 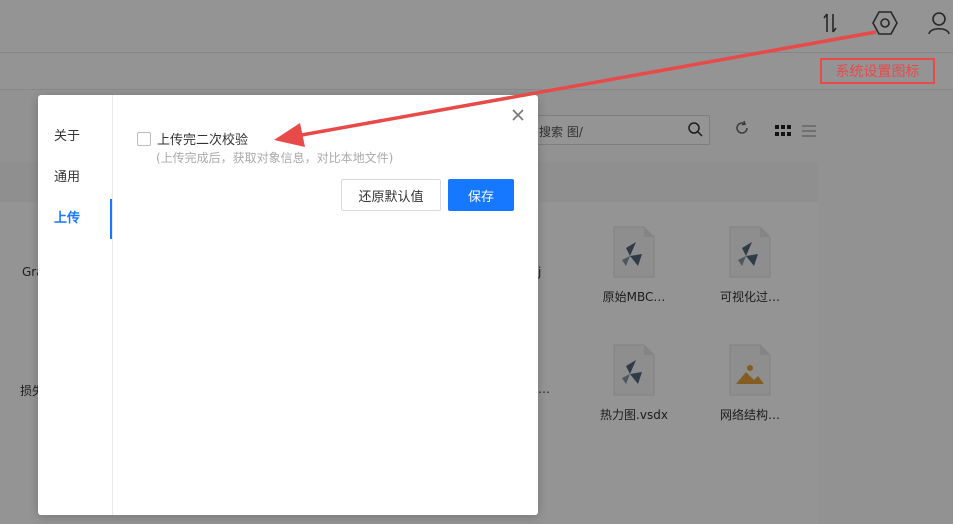 I want to click on reset-defaults-button: 还原默认值, so click(x=391, y=195).